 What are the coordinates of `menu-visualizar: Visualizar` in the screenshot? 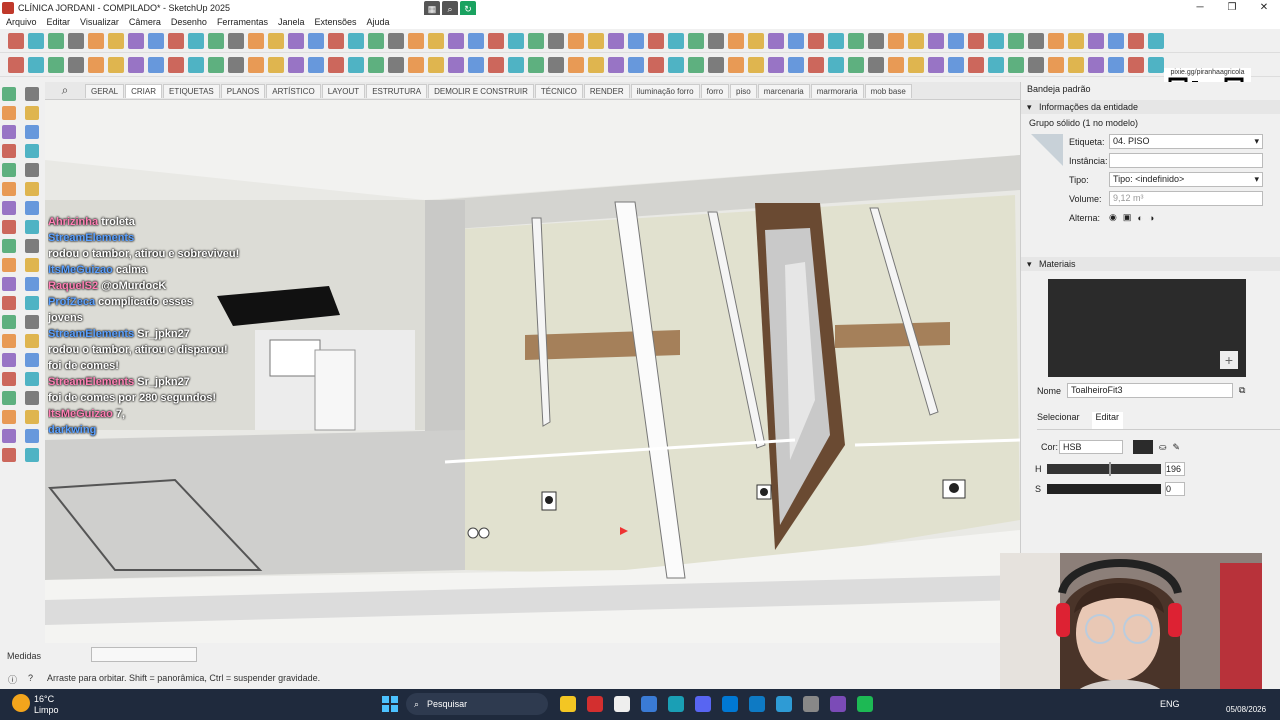 It's located at (99, 22).